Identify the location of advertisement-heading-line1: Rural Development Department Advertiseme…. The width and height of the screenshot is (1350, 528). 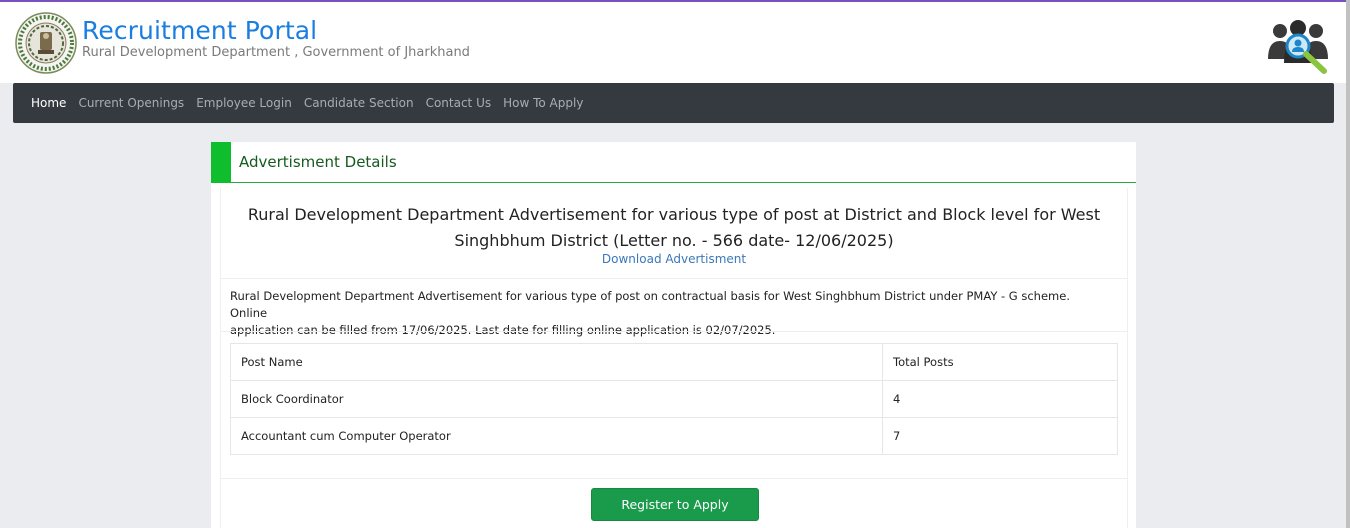
(674, 214).